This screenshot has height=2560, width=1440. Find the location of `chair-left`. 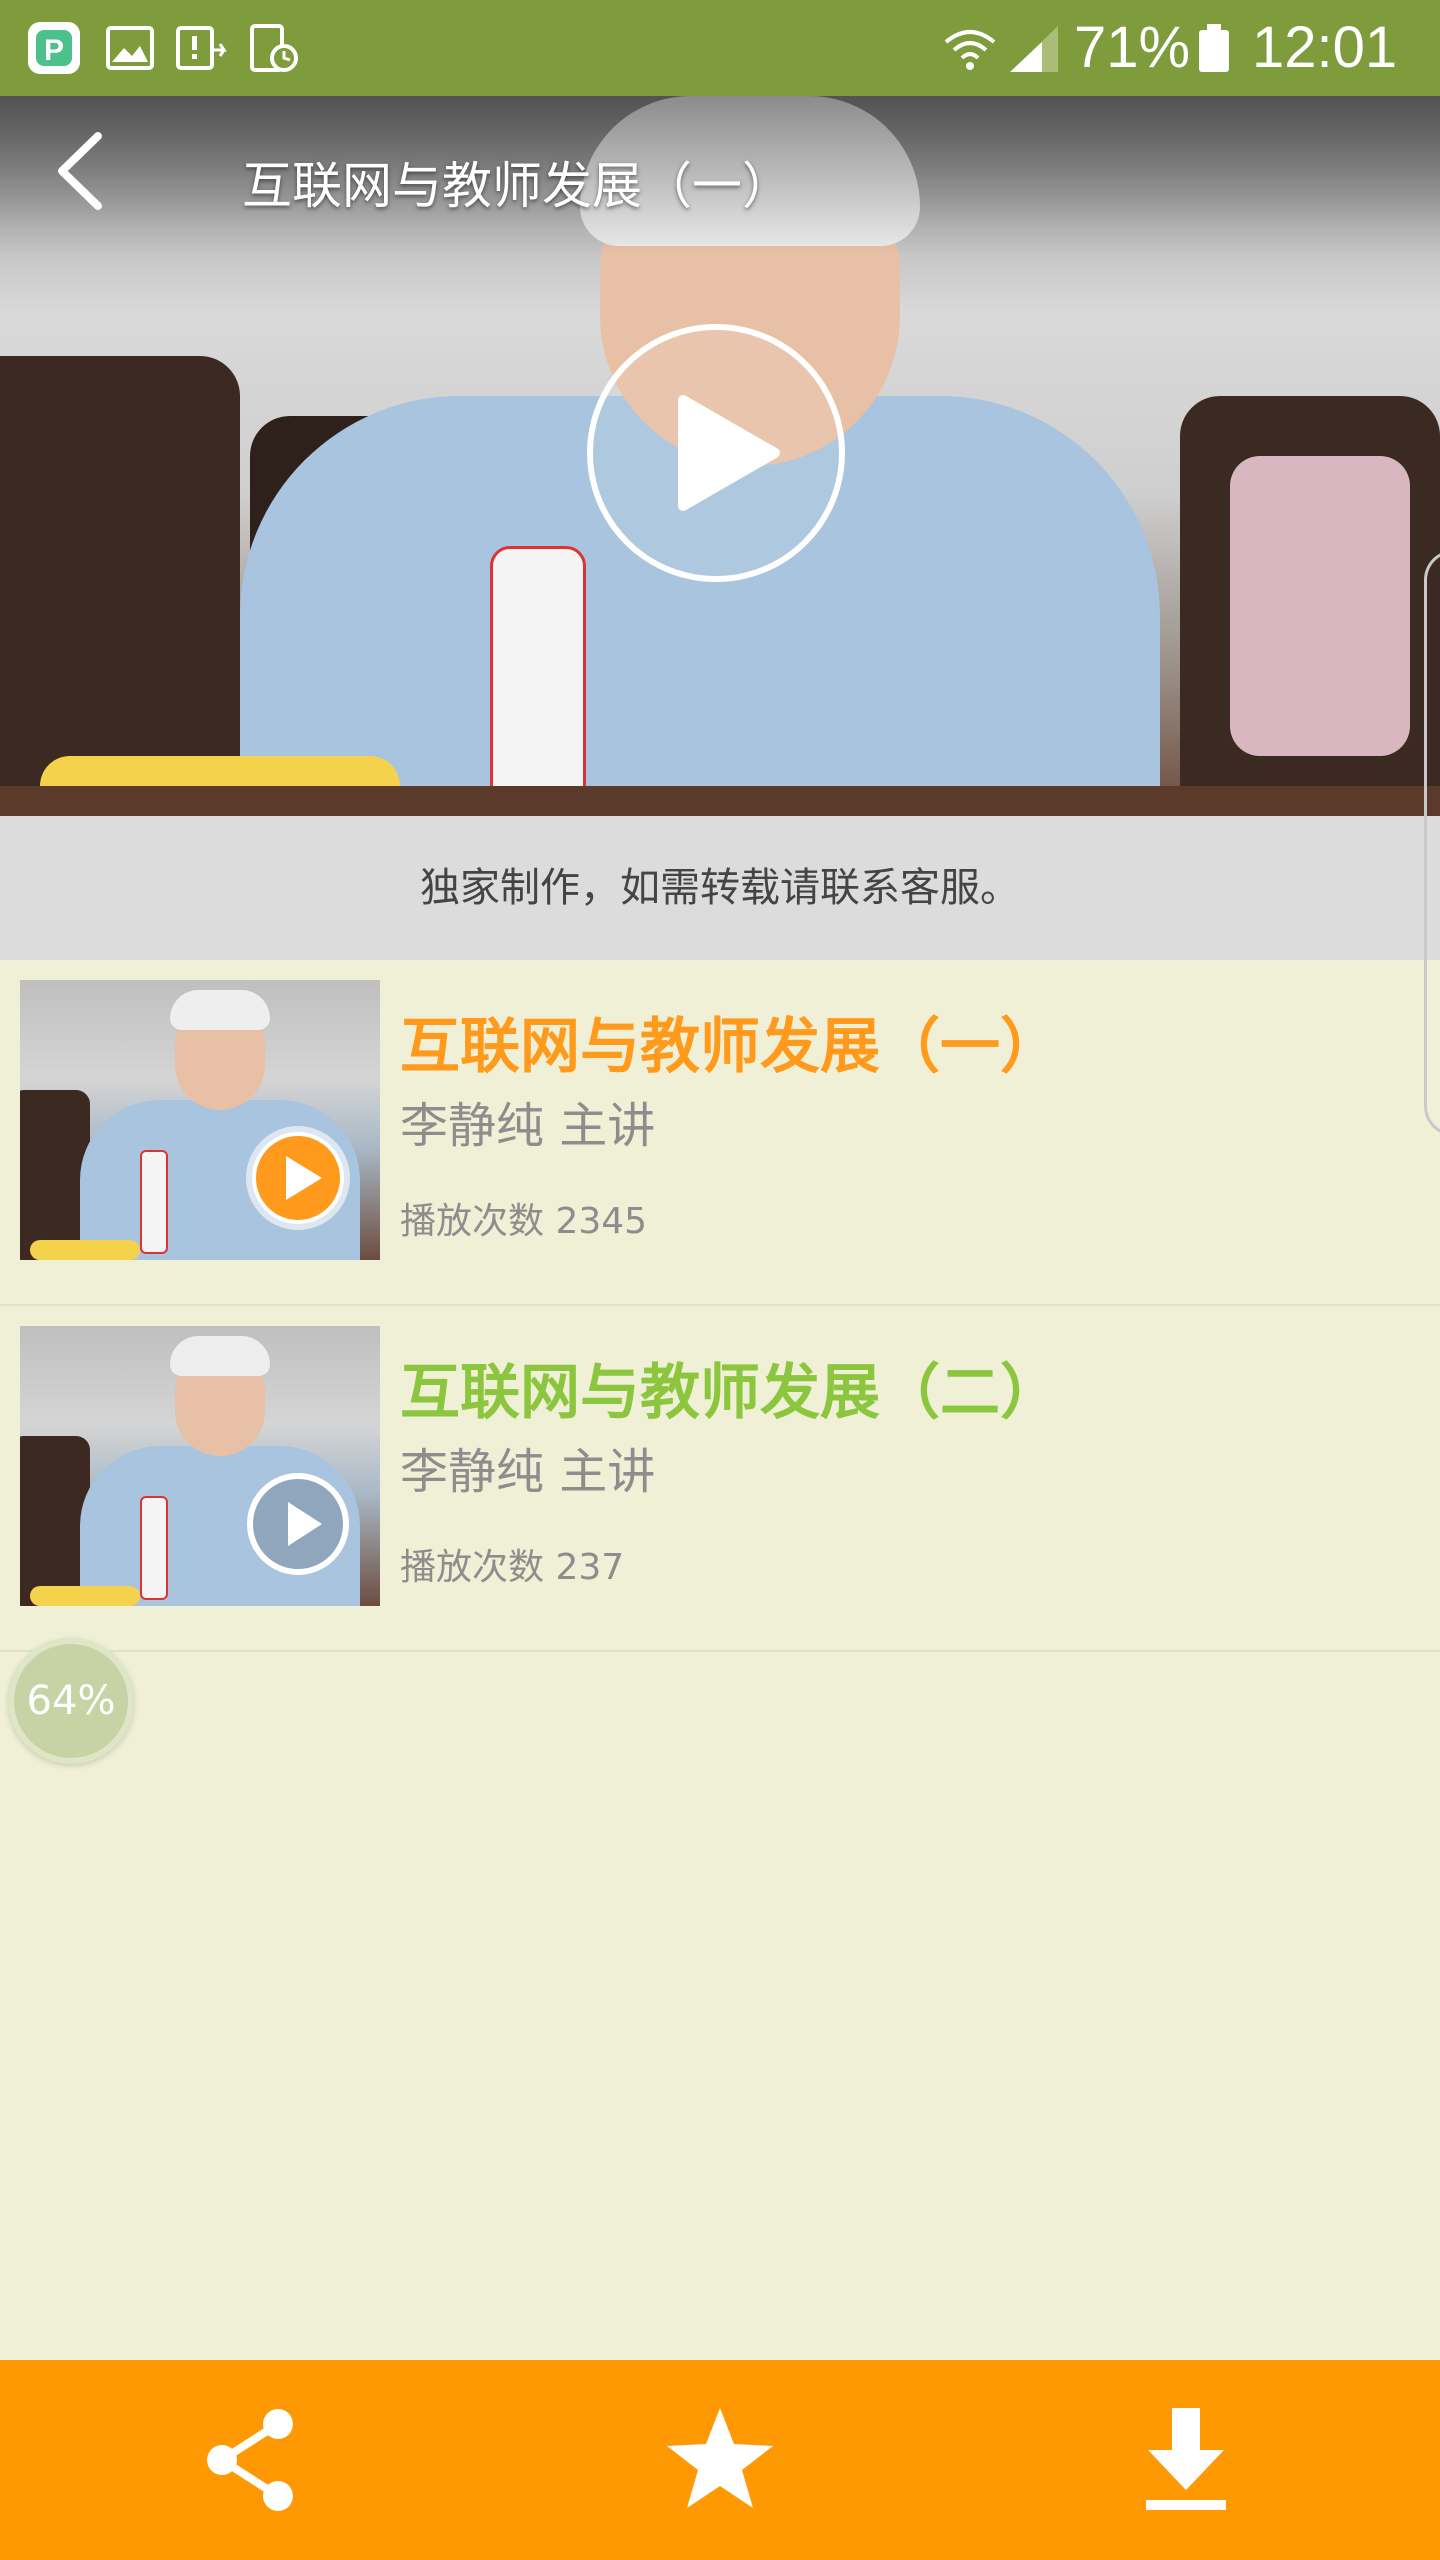

chair-left is located at coordinates (120, 586).